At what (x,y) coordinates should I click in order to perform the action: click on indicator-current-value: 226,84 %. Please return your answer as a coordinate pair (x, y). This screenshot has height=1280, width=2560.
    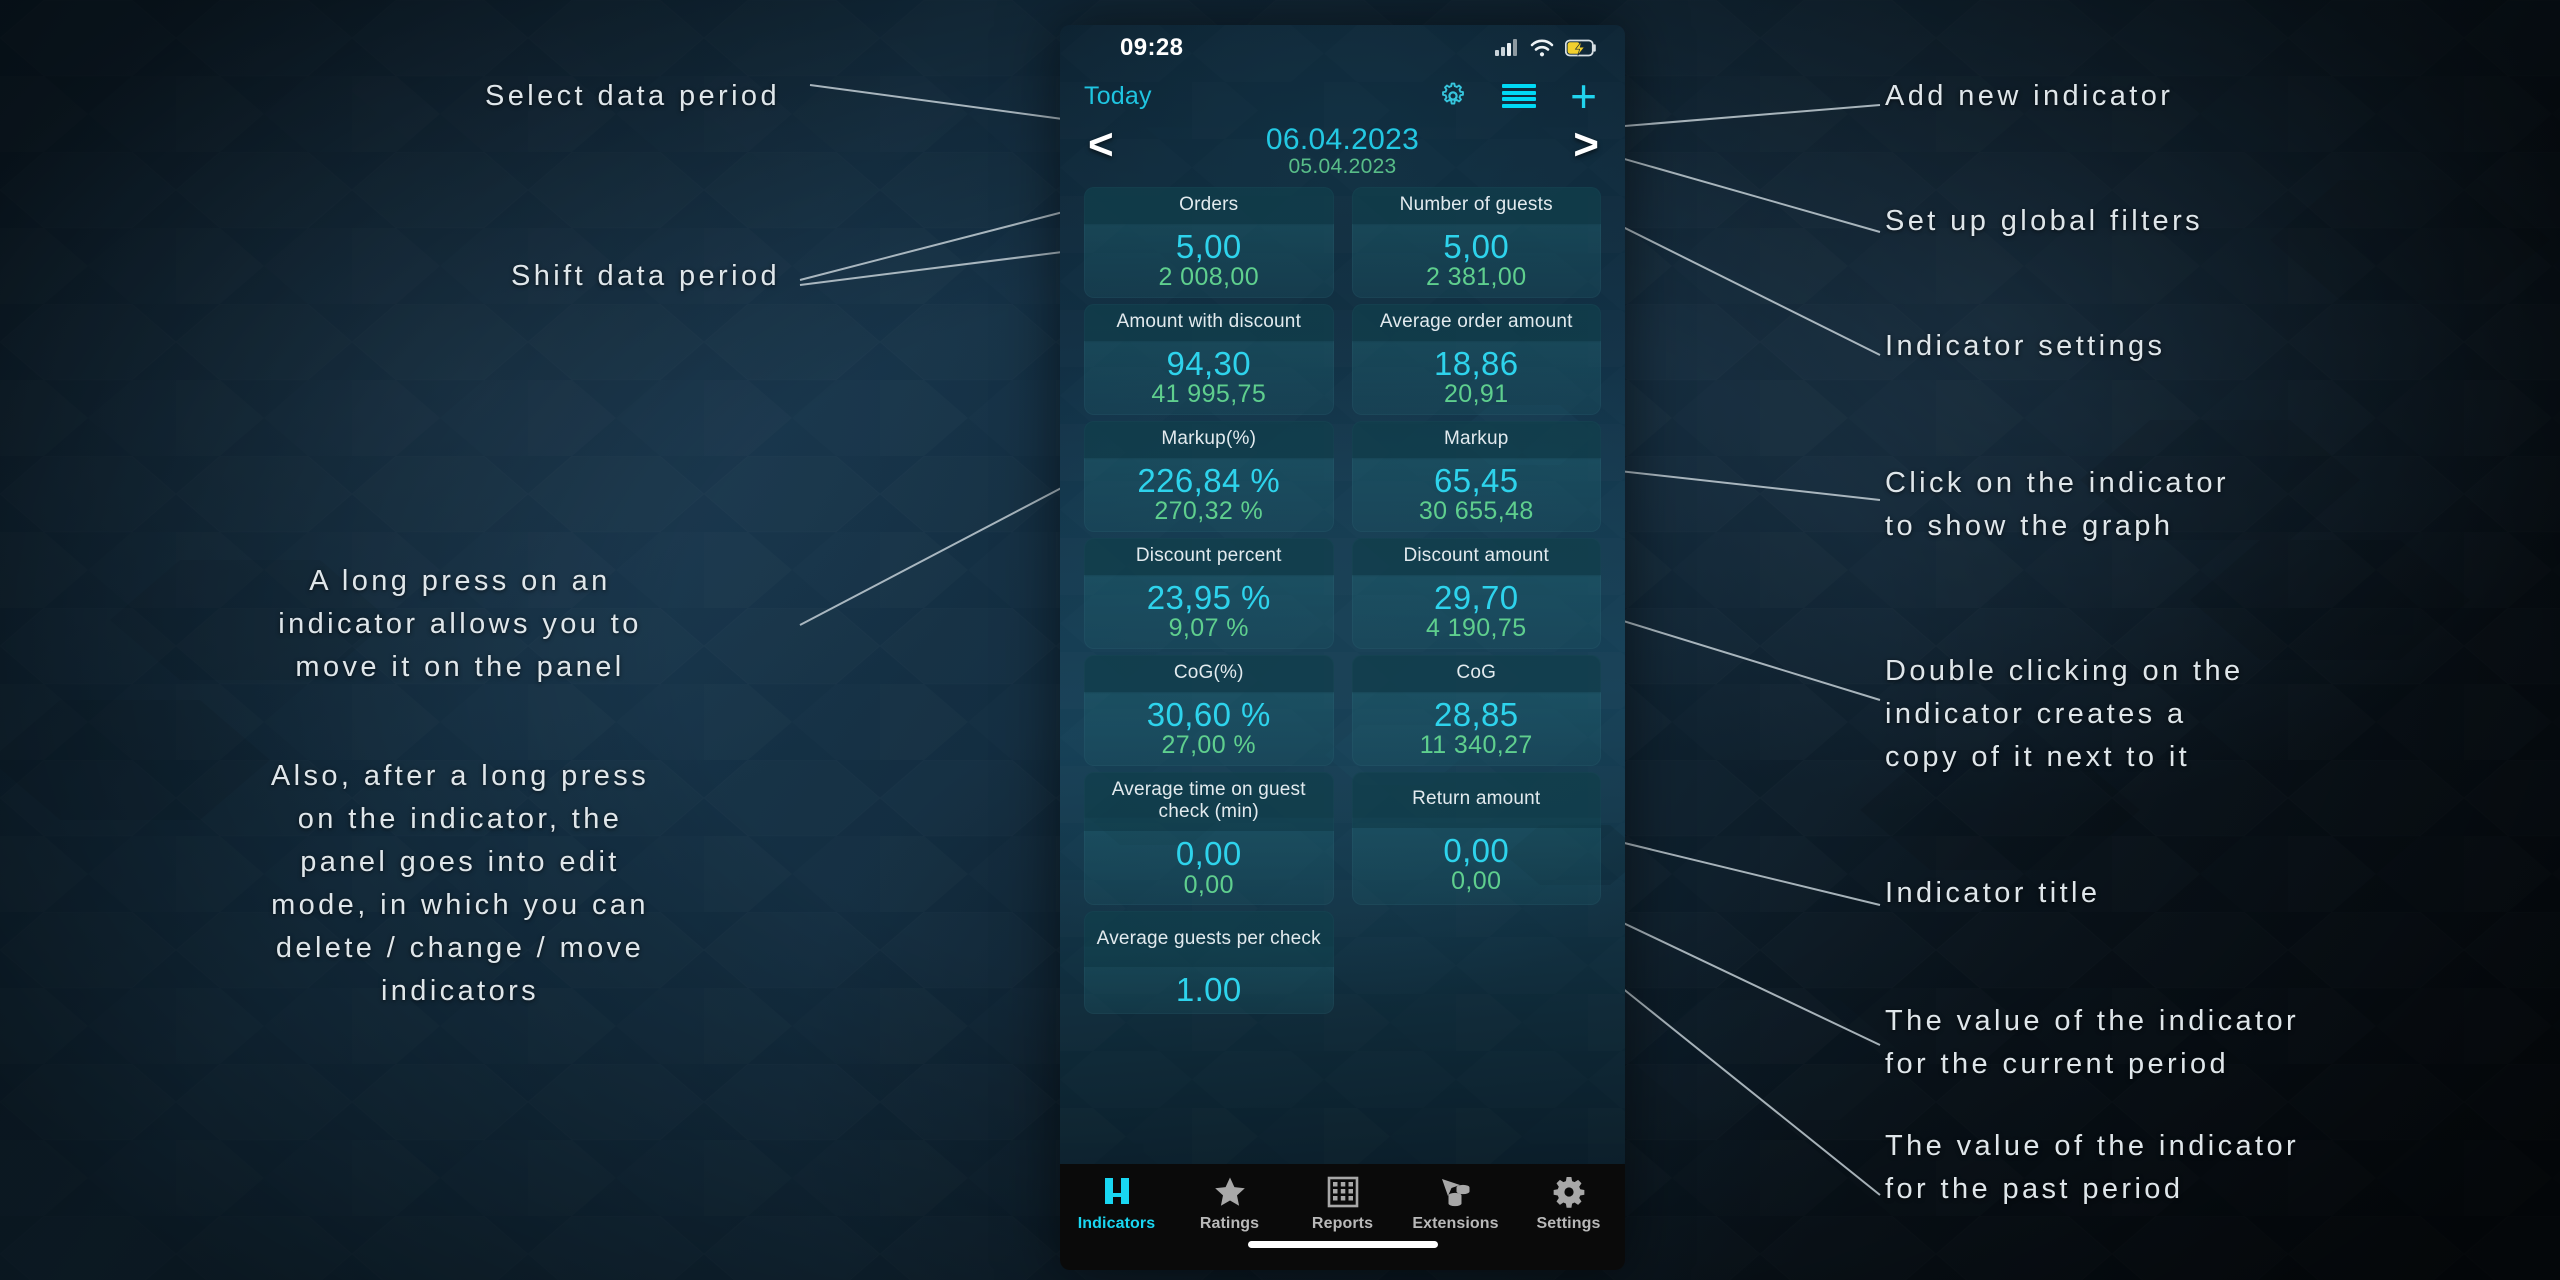
    Looking at the image, I should click on (1209, 480).